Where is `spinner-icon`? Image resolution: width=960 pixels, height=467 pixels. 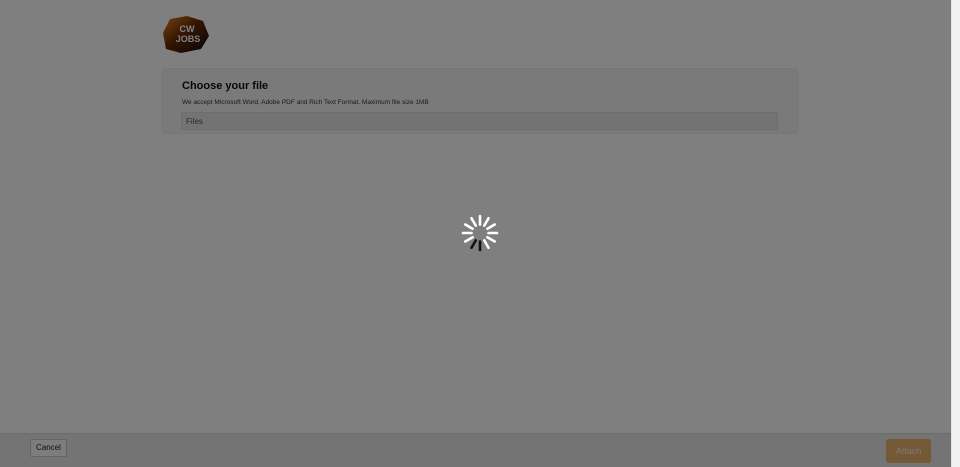
spinner-icon is located at coordinates (480, 233).